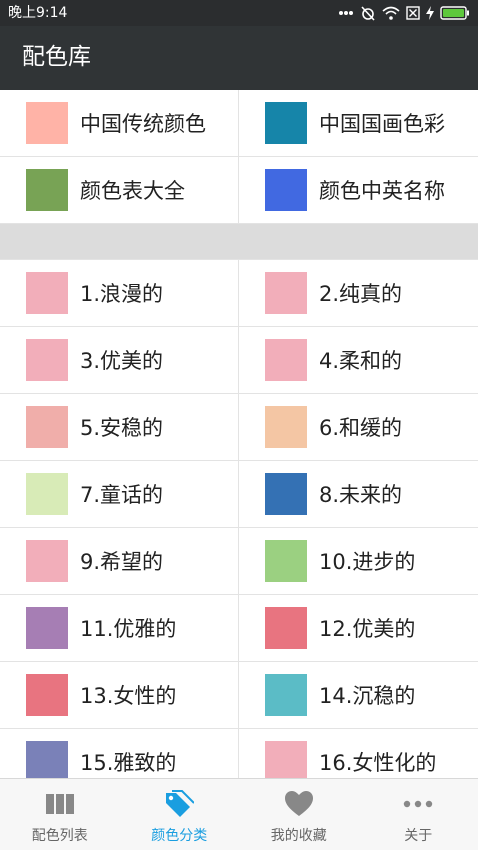 Image resolution: width=478 pixels, height=850 pixels. What do you see at coordinates (239, 58) in the screenshot?
I see `app-bar: 配色库` at bounding box center [239, 58].